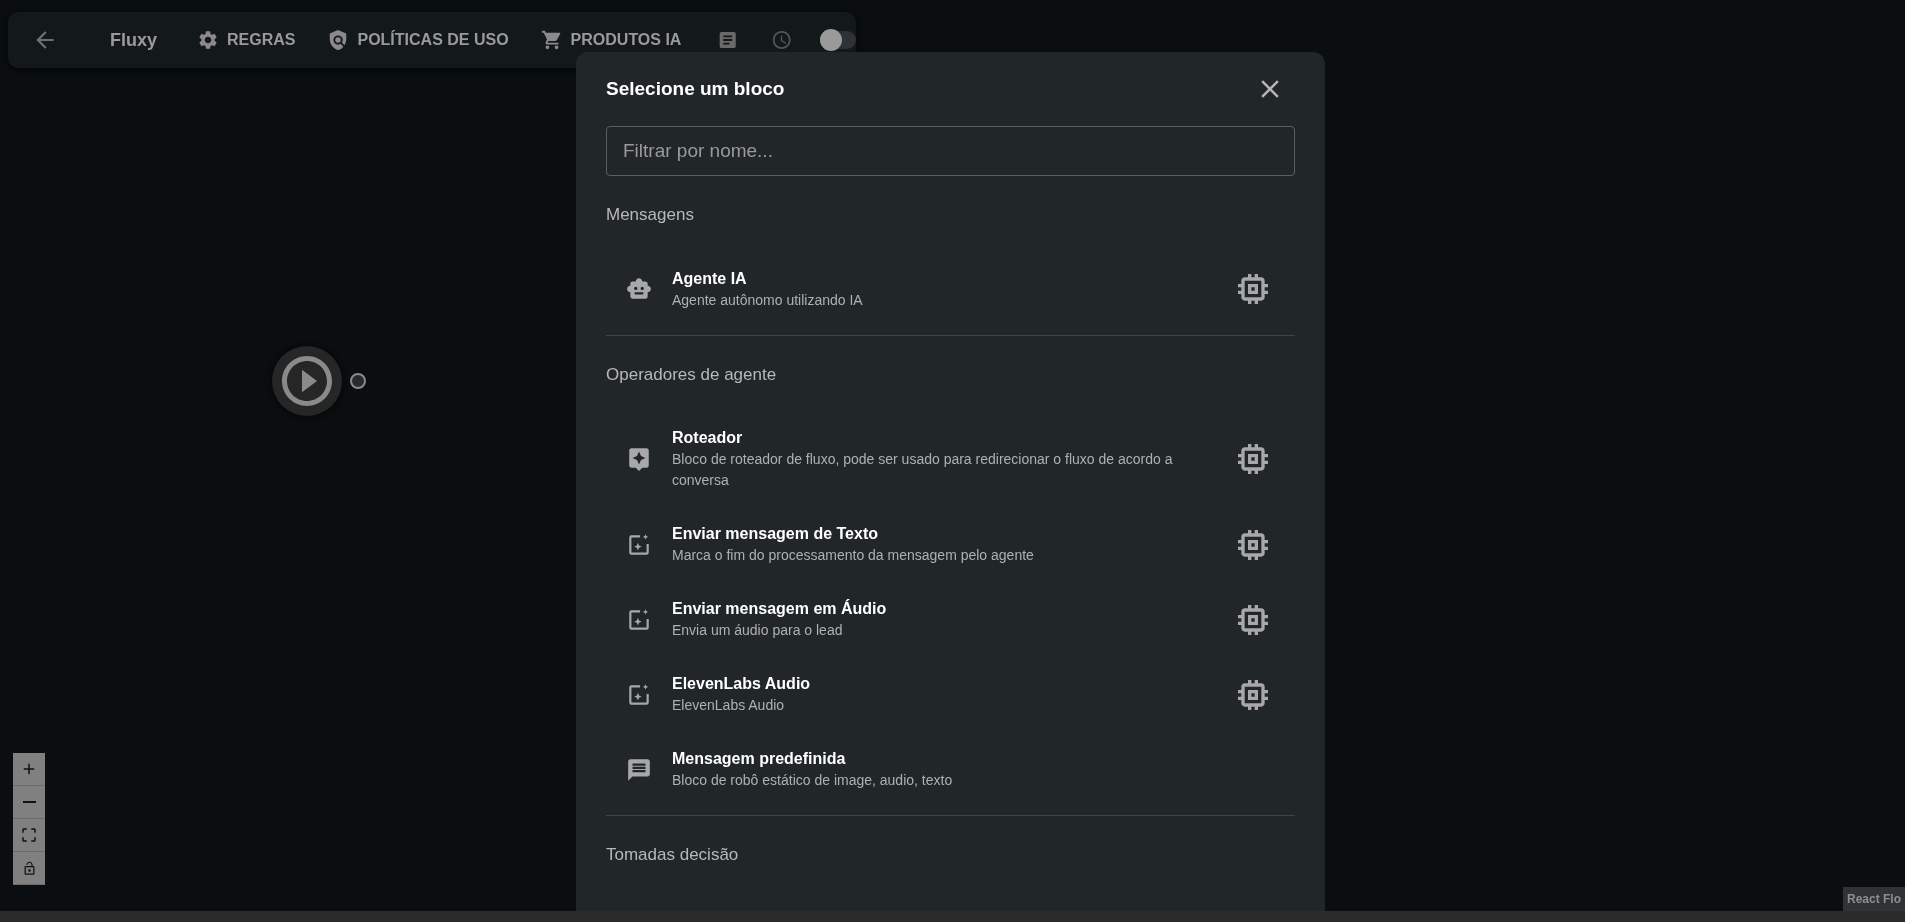 This screenshot has width=1905, height=922. Describe the element at coordinates (780, 608) in the screenshot. I see `block-title: Enviar mensagem em Áudio` at that location.